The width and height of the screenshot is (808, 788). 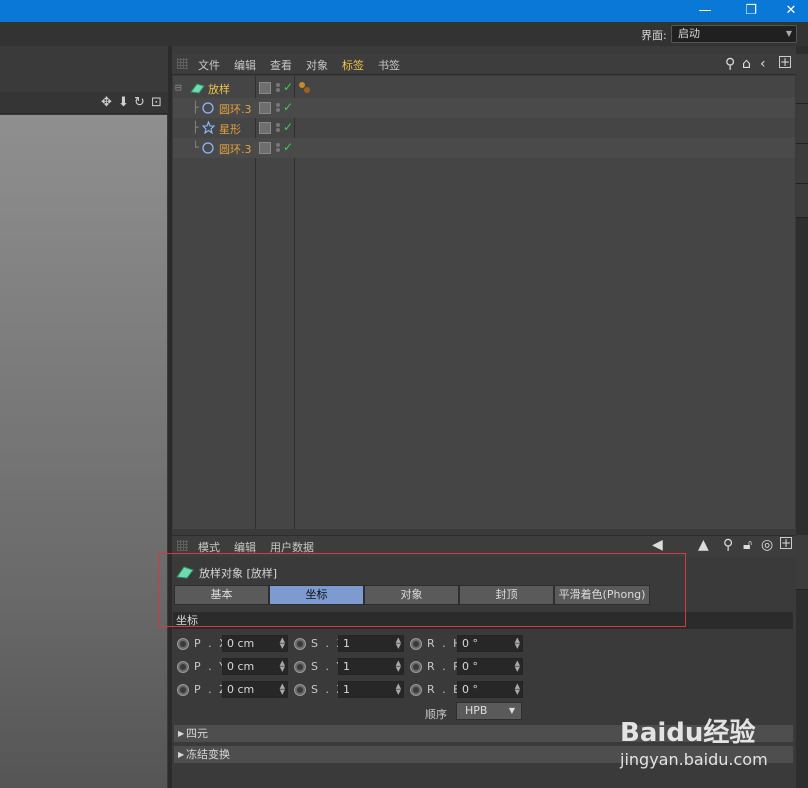 What do you see at coordinates (353, 65) in the screenshot?
I see `menu-tags: 标签` at bounding box center [353, 65].